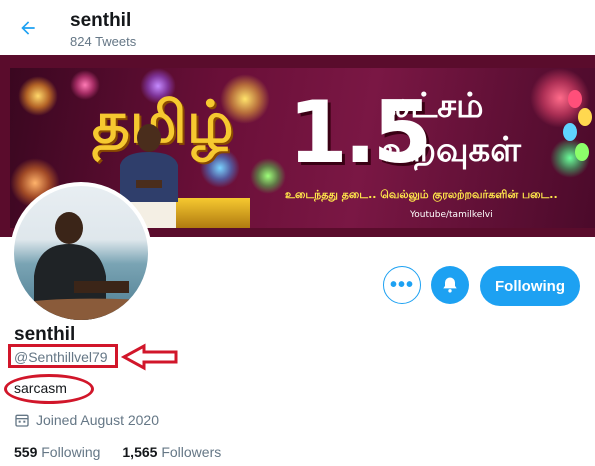 Image resolution: width=595 pixels, height=466 pixels. What do you see at coordinates (81, 266) in the screenshot?
I see `avatar-person` at bounding box center [81, 266].